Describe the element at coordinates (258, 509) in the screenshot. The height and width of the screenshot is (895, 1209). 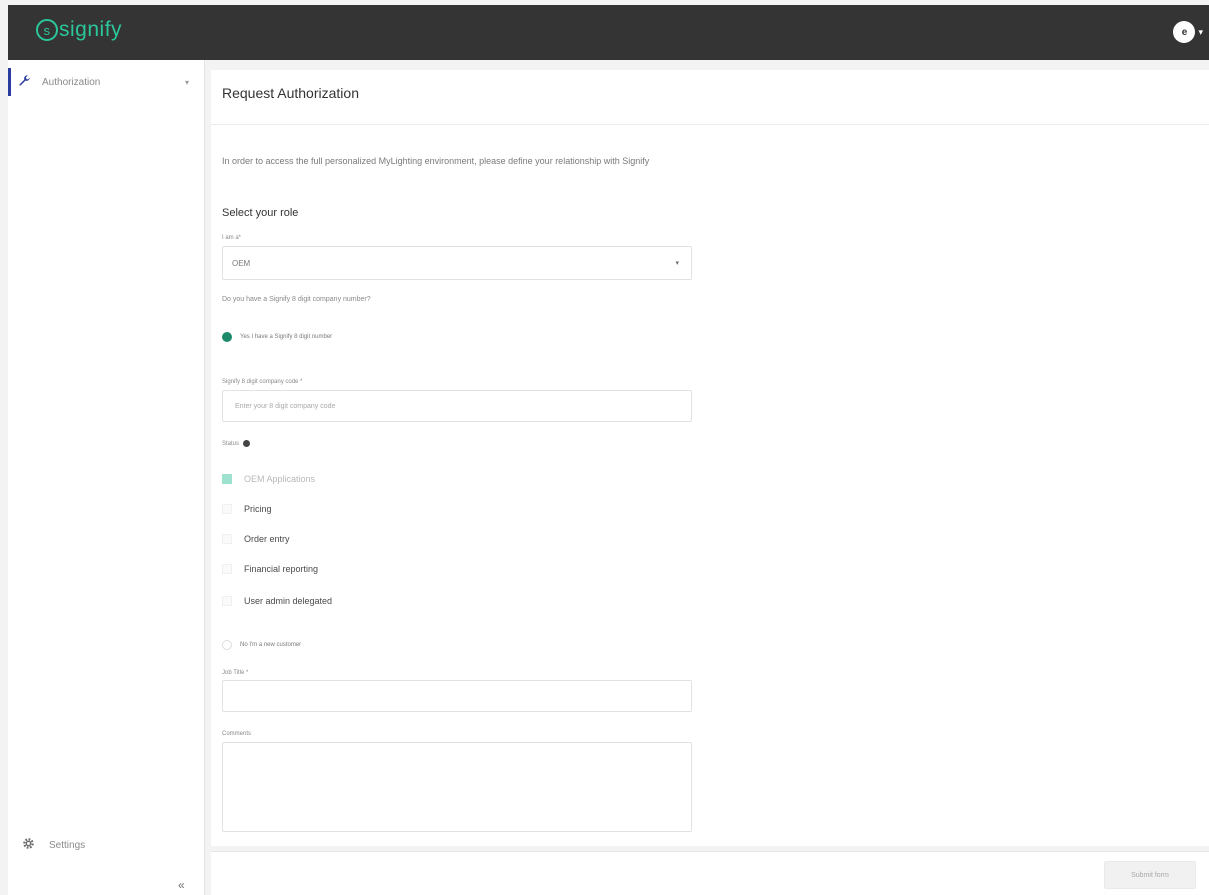
I see `checkbox-label: Pricing` at that location.